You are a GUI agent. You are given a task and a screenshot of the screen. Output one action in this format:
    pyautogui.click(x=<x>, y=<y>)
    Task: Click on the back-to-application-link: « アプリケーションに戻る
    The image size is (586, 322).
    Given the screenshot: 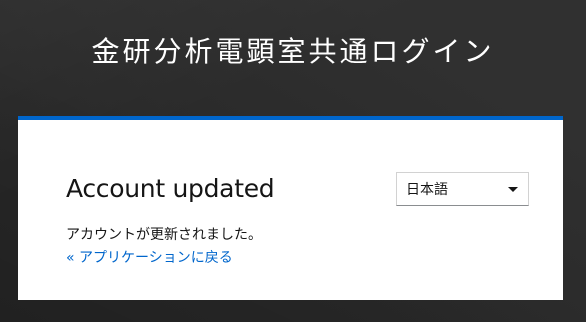 What is the action you would take?
    pyautogui.click(x=149, y=257)
    